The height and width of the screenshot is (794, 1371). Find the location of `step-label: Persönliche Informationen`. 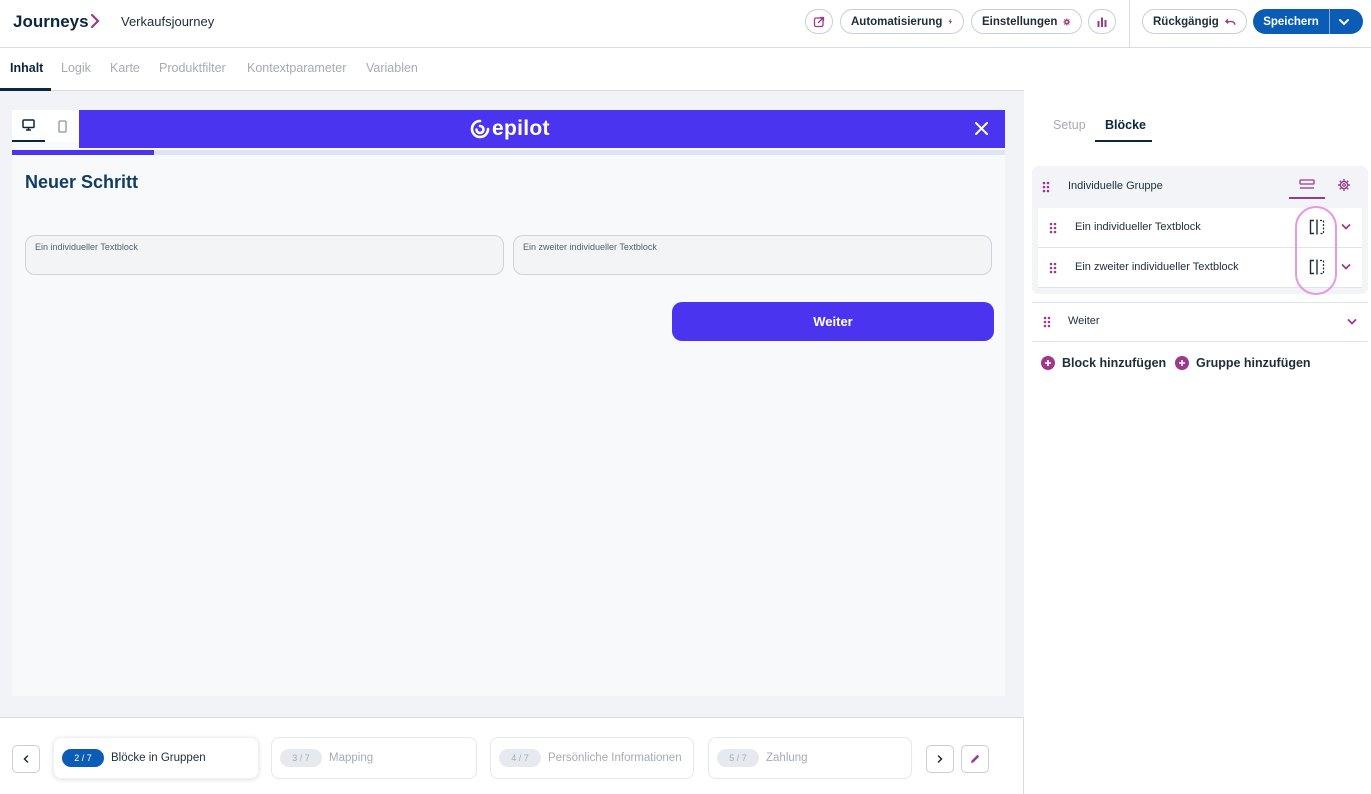

step-label: Persönliche Informationen is located at coordinates (615, 758).